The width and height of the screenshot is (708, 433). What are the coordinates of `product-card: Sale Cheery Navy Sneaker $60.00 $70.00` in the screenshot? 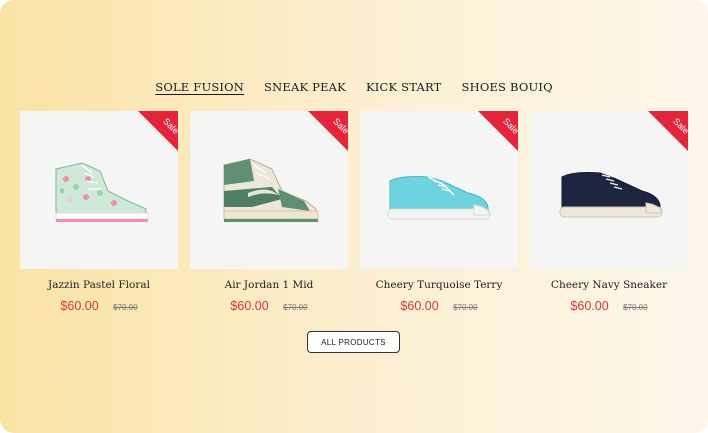 It's located at (609, 213).